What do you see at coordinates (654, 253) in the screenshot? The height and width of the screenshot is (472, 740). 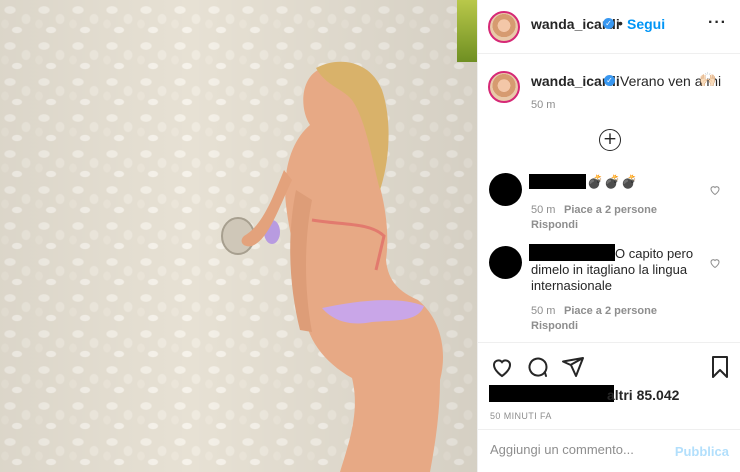 I see `comment-text: O capito pero` at bounding box center [654, 253].